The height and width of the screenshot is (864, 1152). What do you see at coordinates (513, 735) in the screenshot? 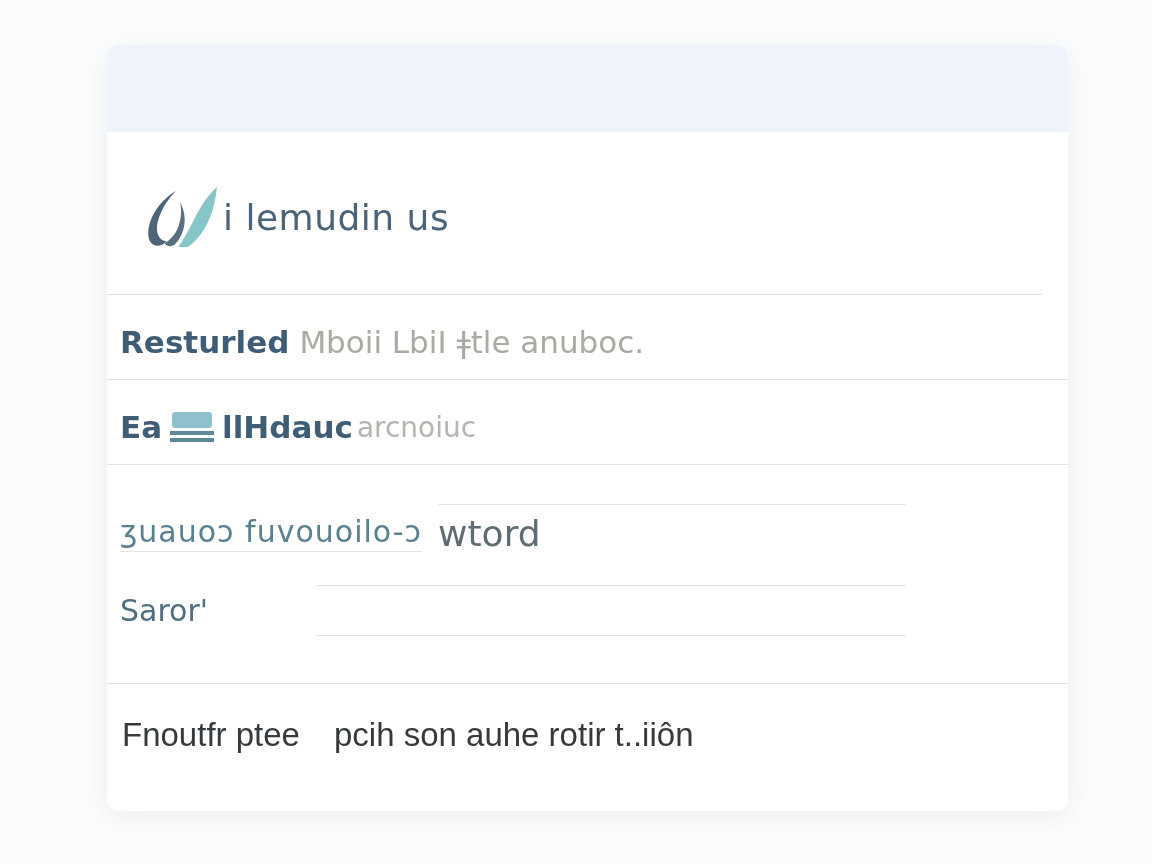
I see `footer-text: pcih son auhe rotir t..iiôn` at bounding box center [513, 735].